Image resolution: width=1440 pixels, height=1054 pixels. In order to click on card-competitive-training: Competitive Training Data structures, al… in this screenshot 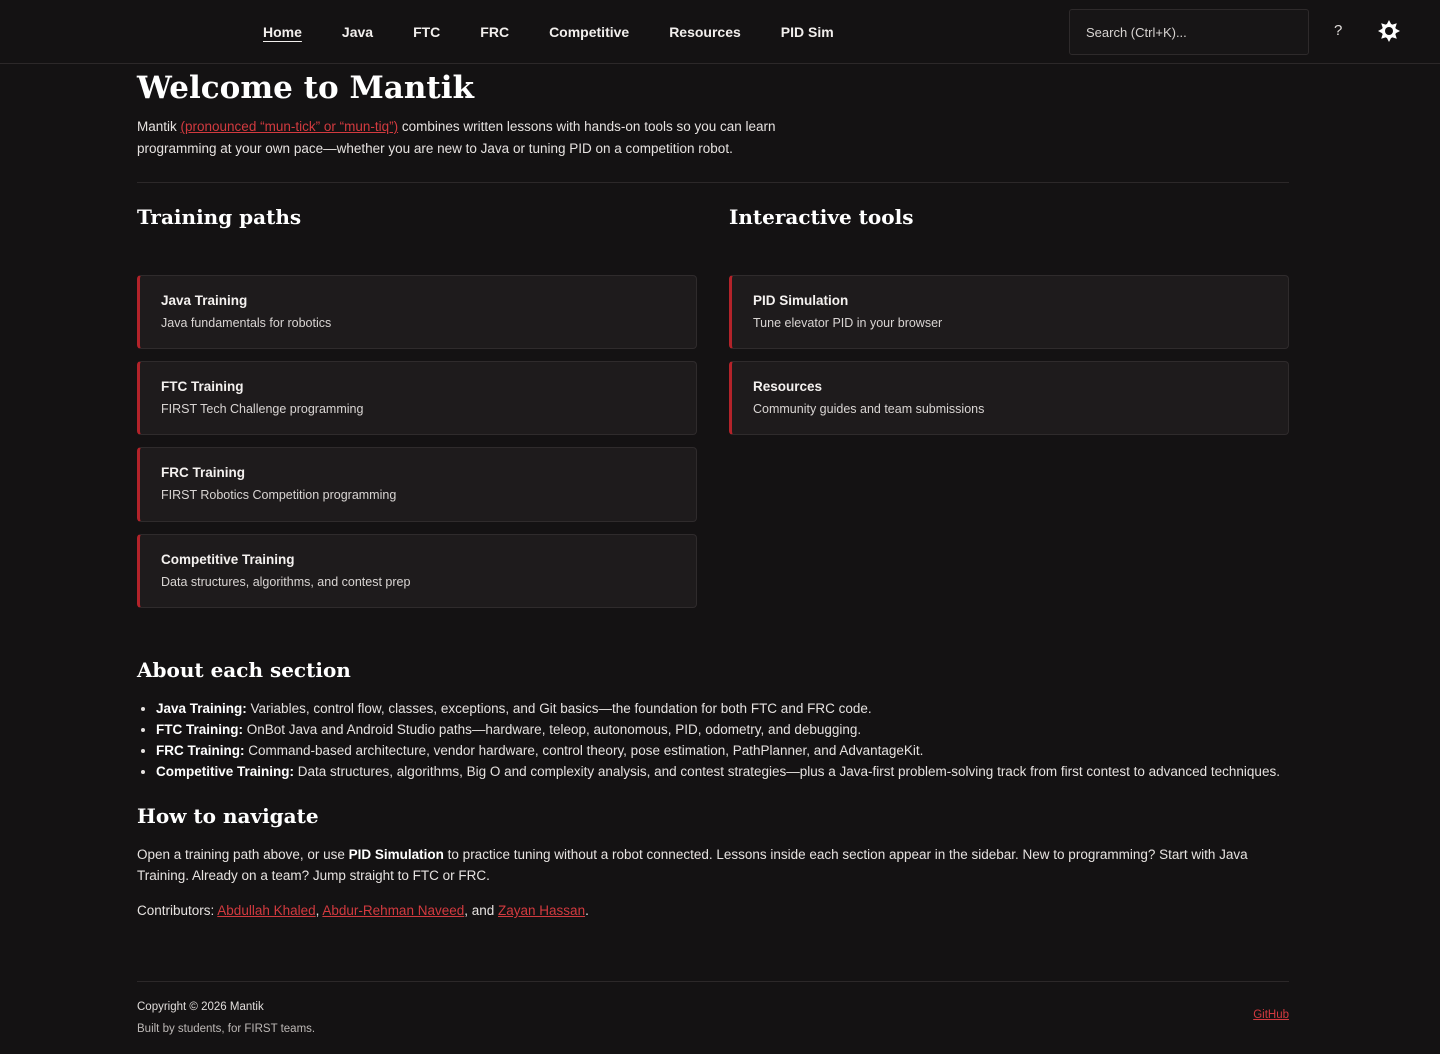, I will do `click(417, 571)`.